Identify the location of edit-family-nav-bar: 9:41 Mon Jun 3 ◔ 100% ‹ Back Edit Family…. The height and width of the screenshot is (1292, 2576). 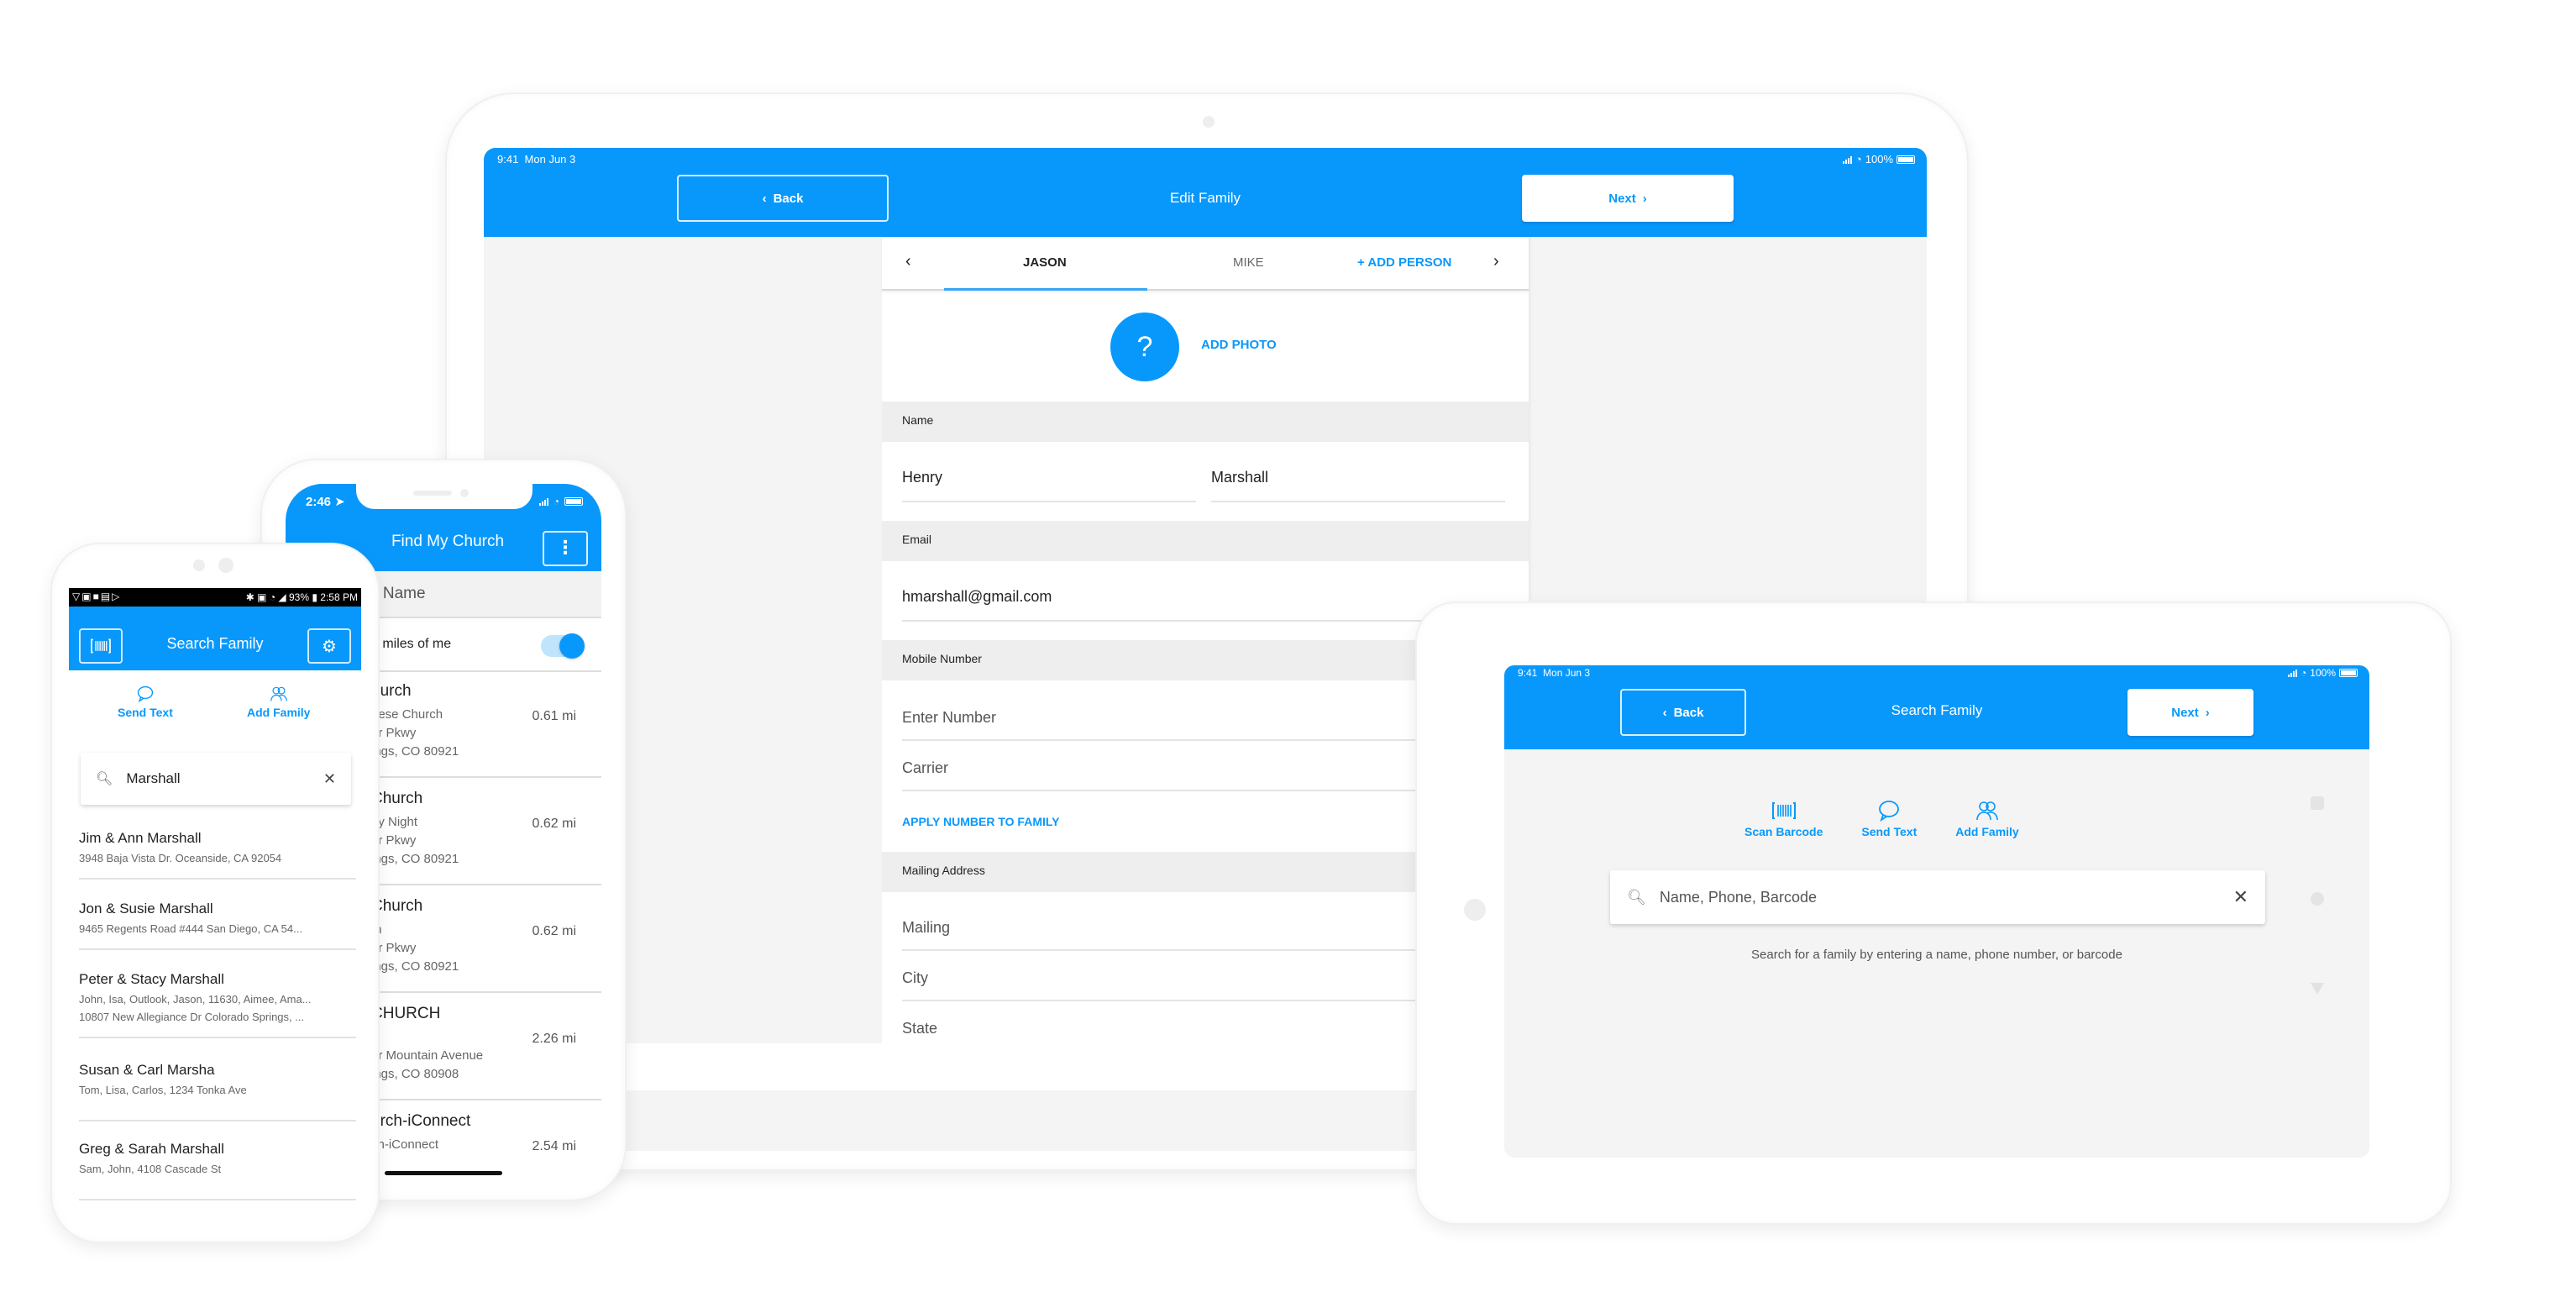
(1205, 193).